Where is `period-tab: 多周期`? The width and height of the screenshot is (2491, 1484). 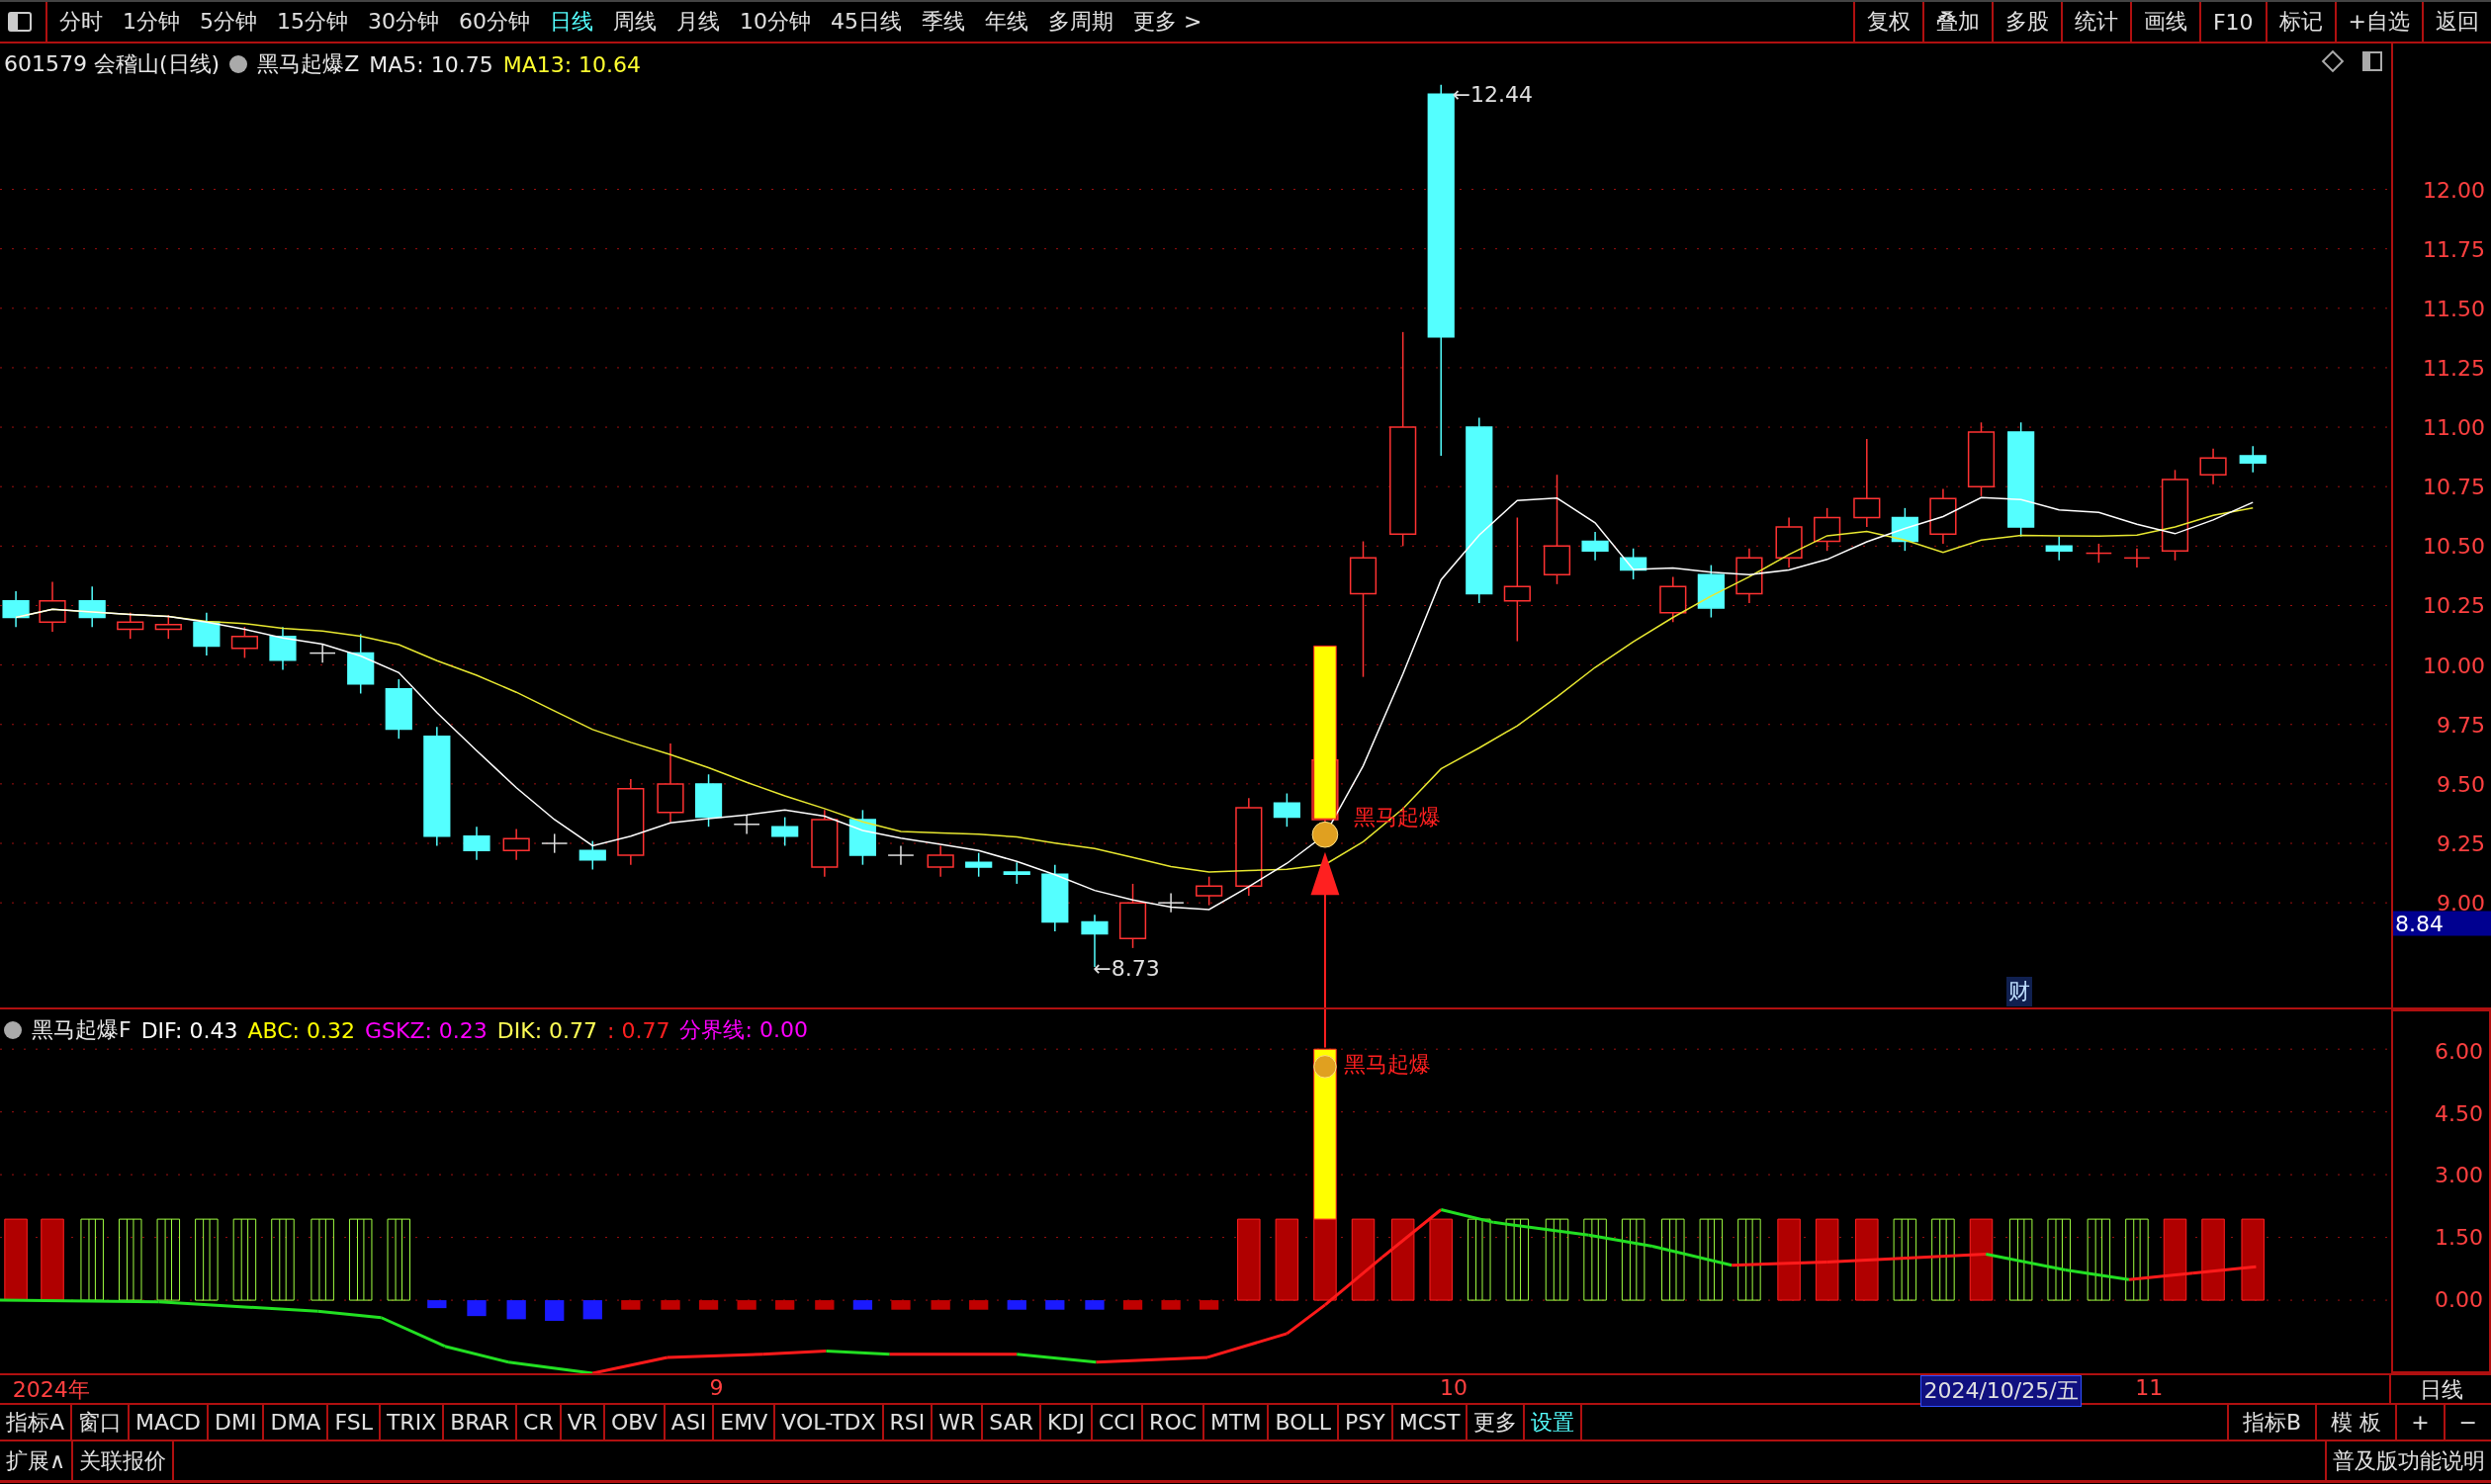
period-tab: 多周期 is located at coordinates (1080, 22).